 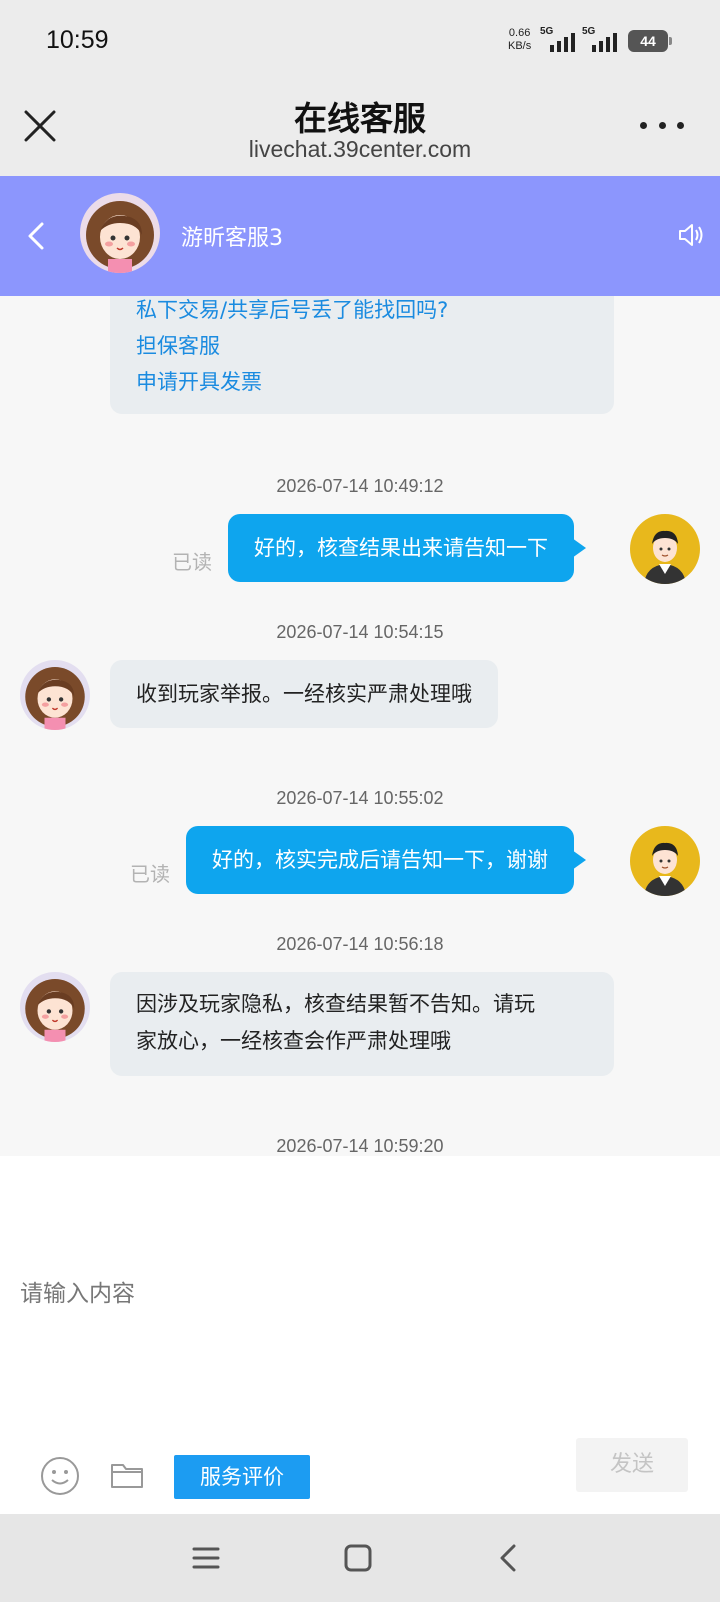 I want to click on network-speed-value: 0.66, so click(x=519, y=33).